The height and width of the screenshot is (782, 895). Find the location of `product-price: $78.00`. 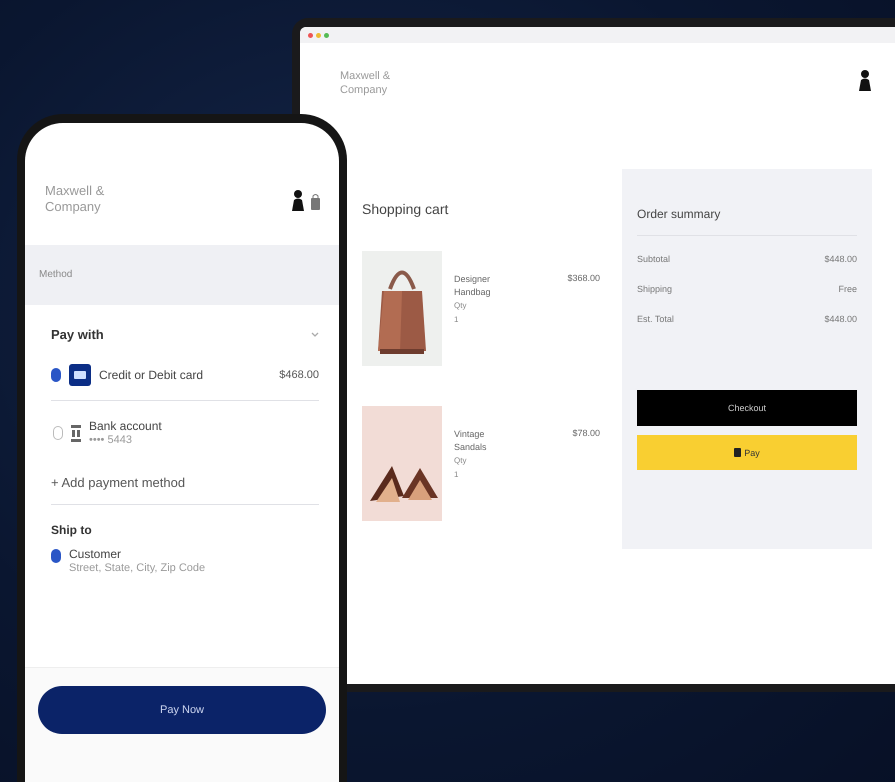

product-price: $78.00 is located at coordinates (586, 432).